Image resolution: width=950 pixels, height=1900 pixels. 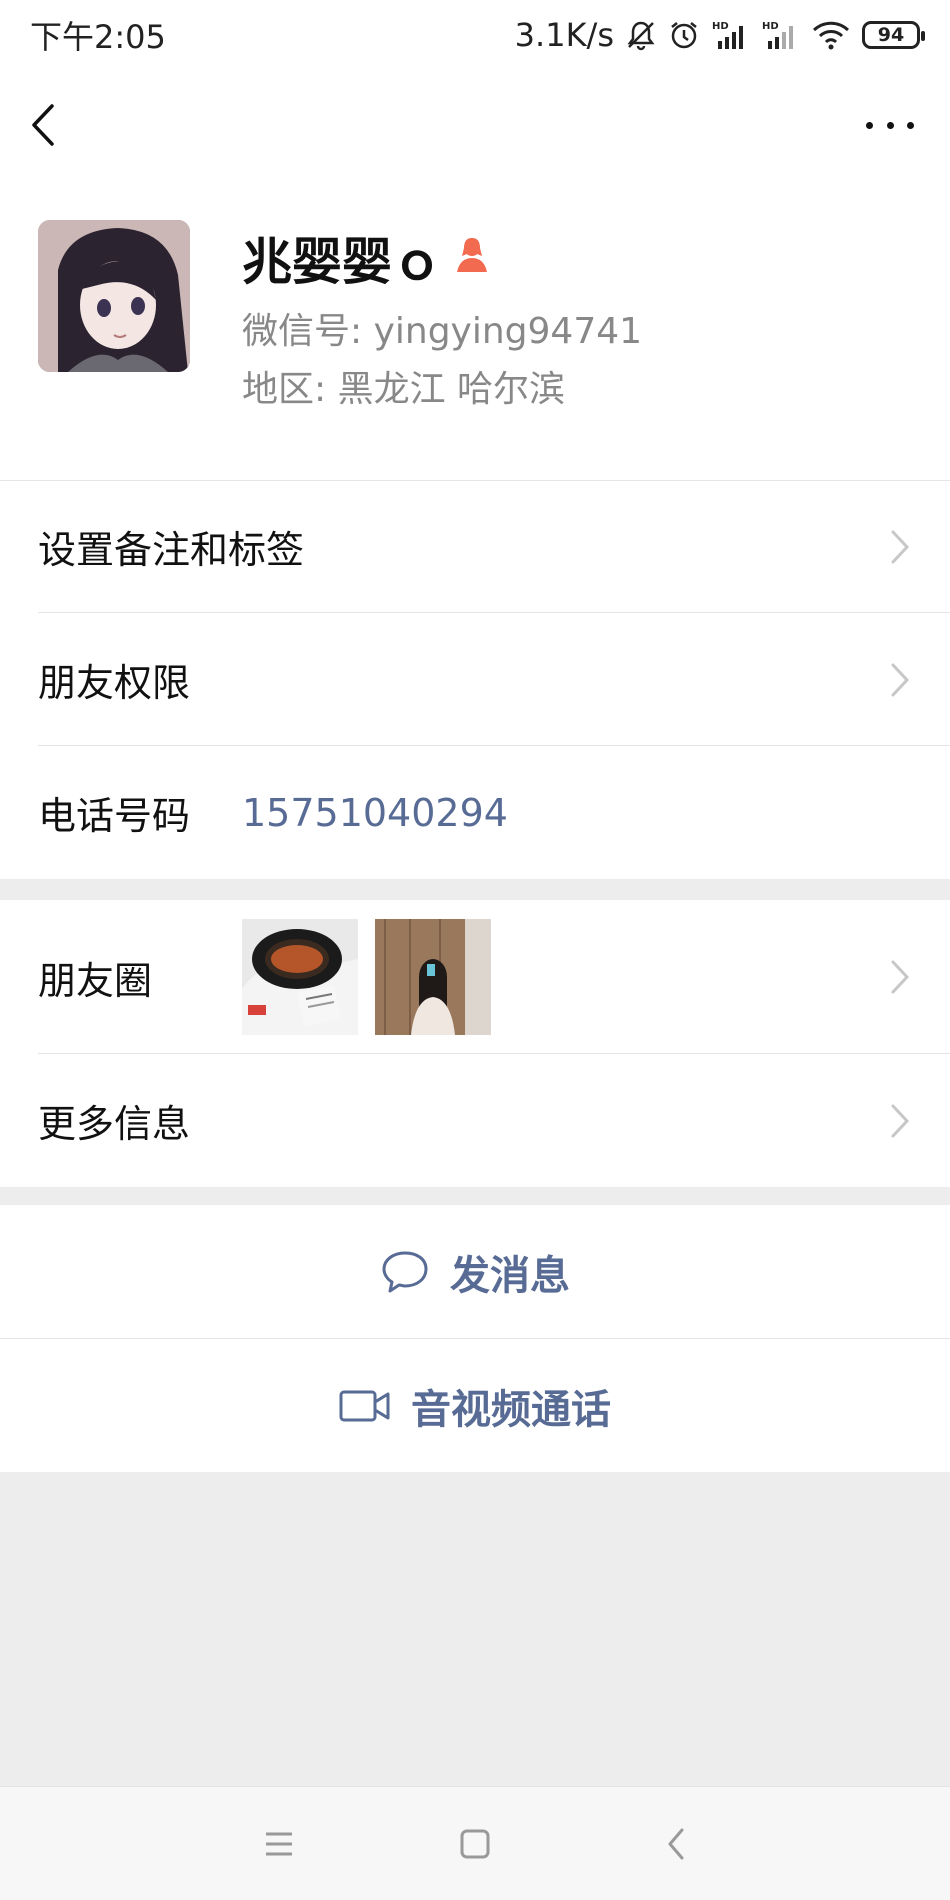 What do you see at coordinates (114, 683) in the screenshot?
I see `friend-permission-label: 朋友权限` at bounding box center [114, 683].